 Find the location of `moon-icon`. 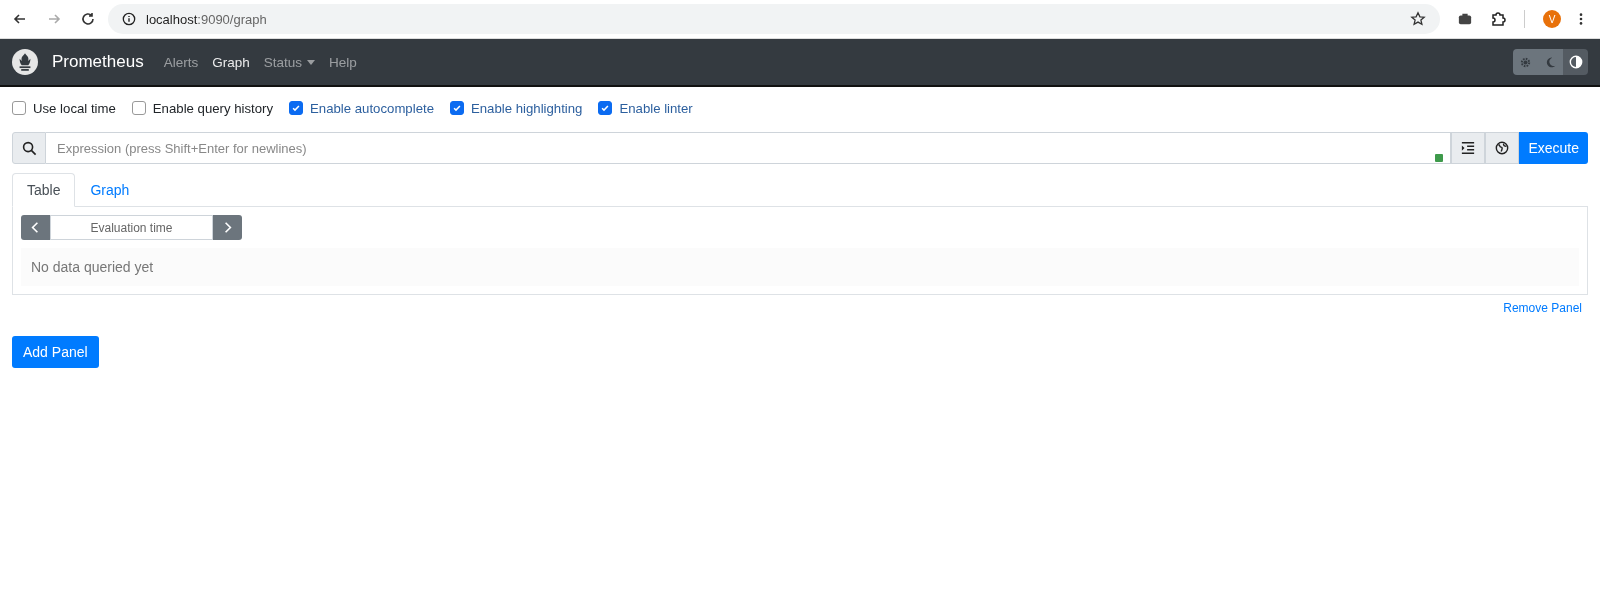

moon-icon is located at coordinates (1550, 62).